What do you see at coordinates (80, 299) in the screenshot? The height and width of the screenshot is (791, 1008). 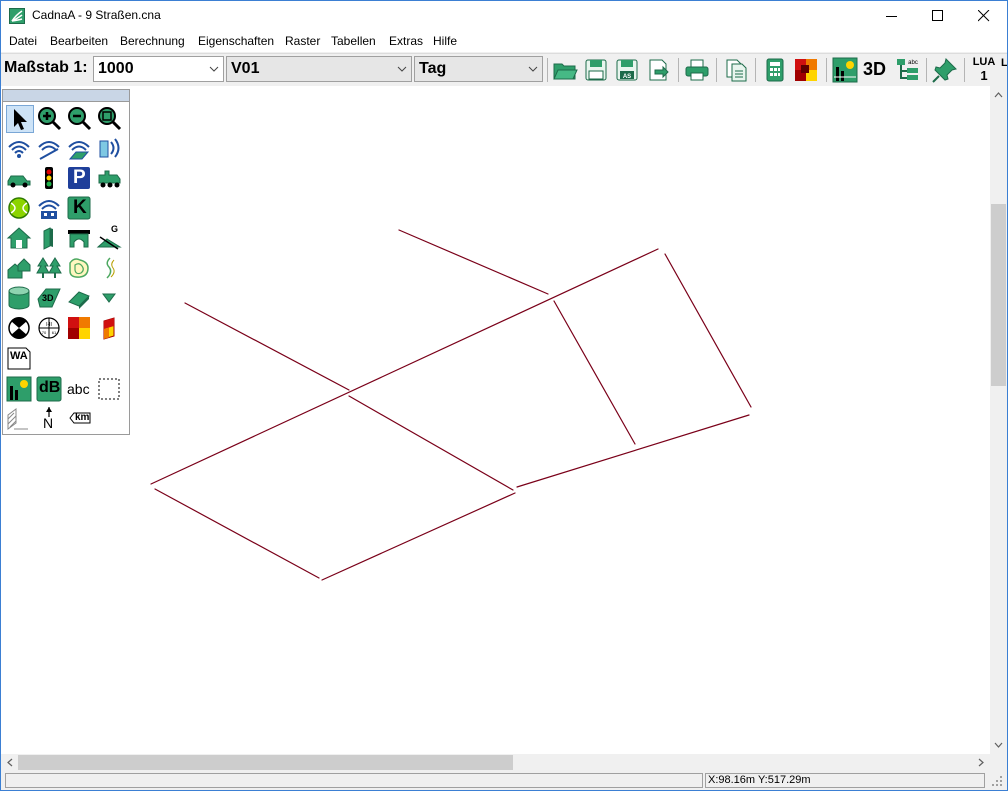 I see `ground-absorption-tool` at bounding box center [80, 299].